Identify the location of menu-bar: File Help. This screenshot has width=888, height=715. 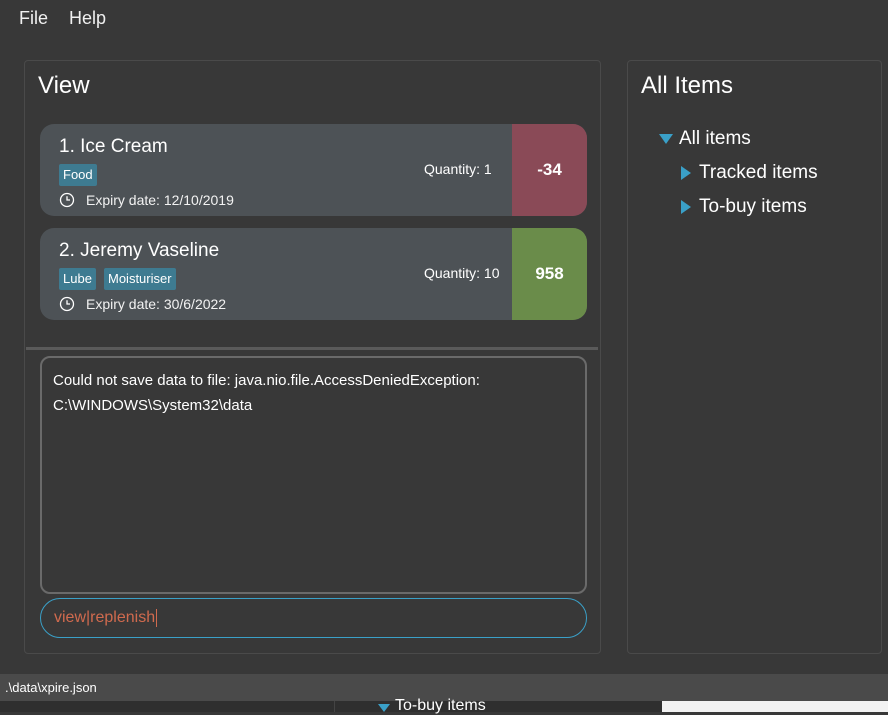
(444, 21).